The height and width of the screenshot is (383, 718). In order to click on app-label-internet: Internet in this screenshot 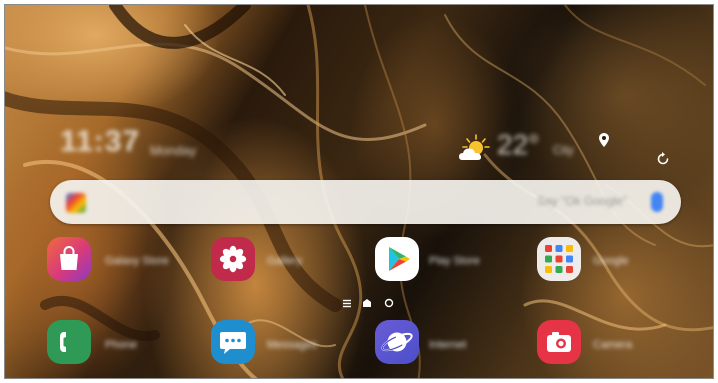, I will do `click(448, 345)`.